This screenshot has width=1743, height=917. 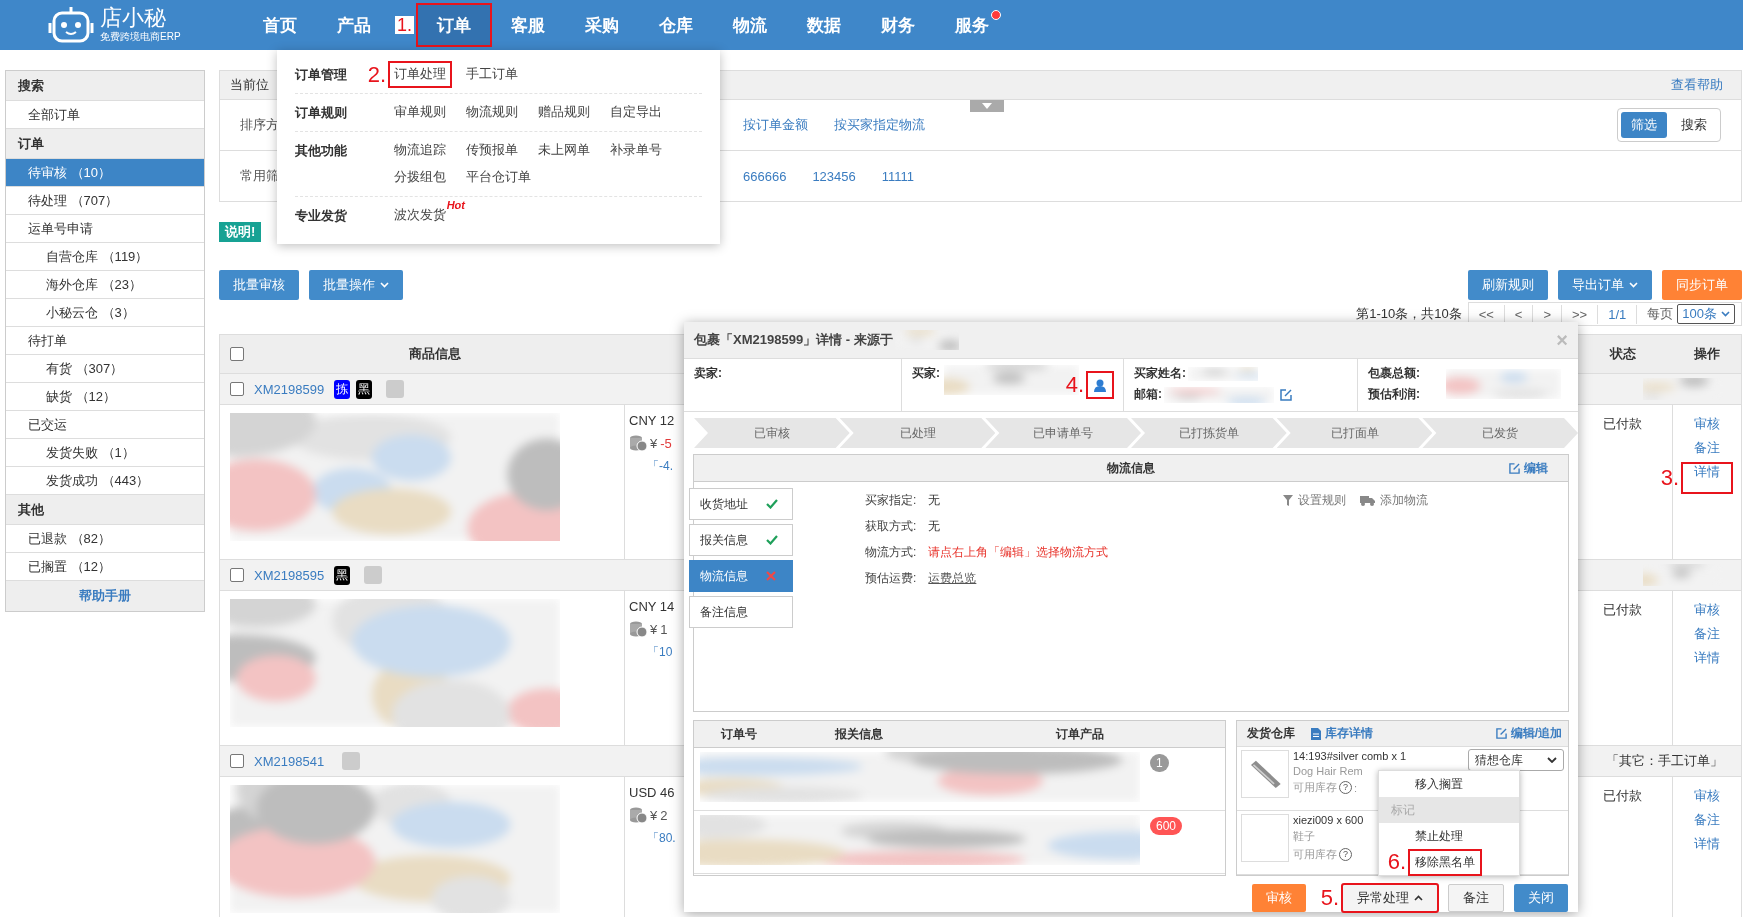 What do you see at coordinates (898, 176) in the screenshot?
I see `saved-filter: 11111` at bounding box center [898, 176].